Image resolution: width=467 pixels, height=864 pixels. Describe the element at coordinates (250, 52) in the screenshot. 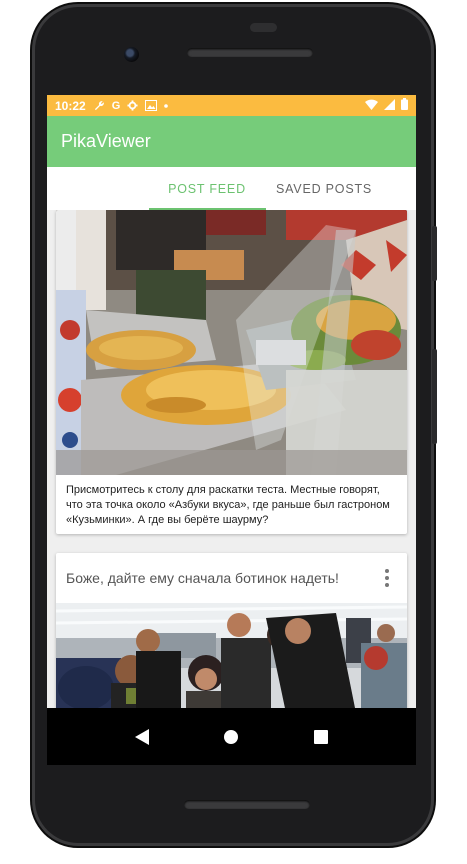

I see `earpiece-speaker` at that location.